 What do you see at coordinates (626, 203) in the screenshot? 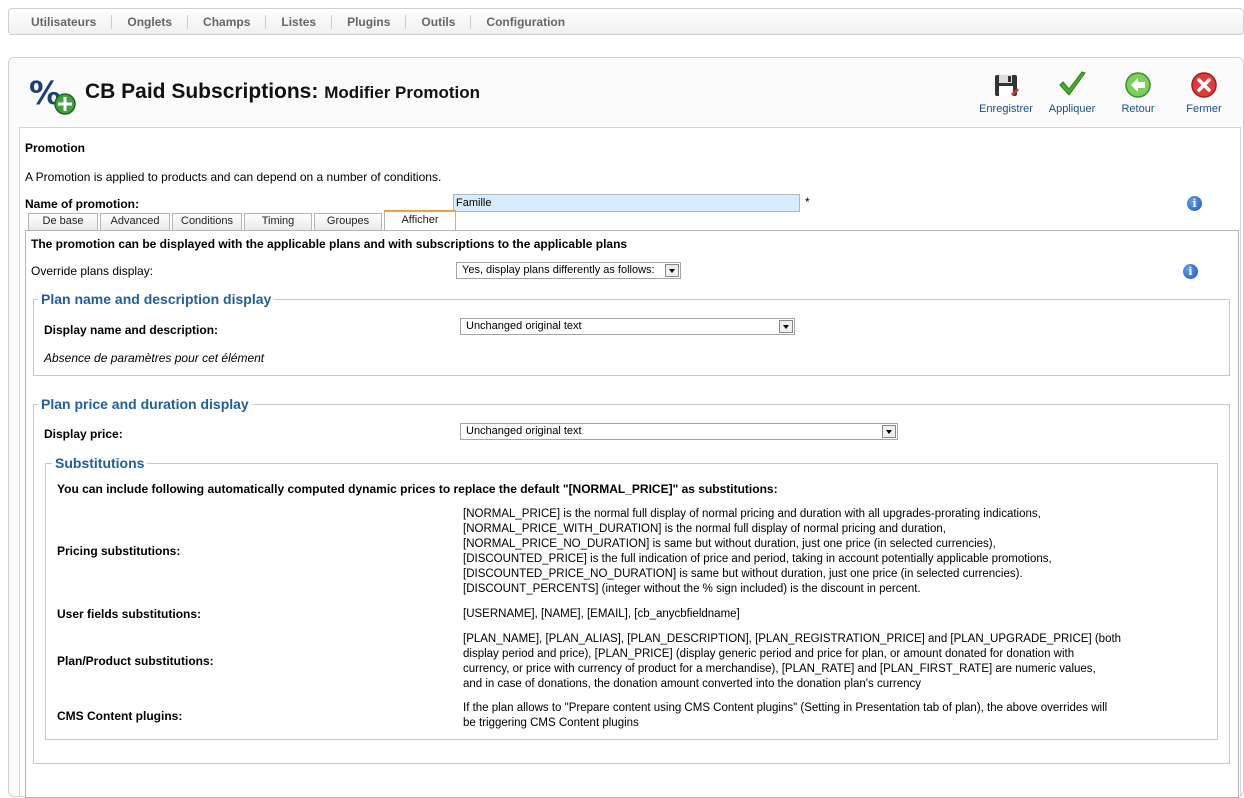
I see `promotion-name-input: Famille` at bounding box center [626, 203].